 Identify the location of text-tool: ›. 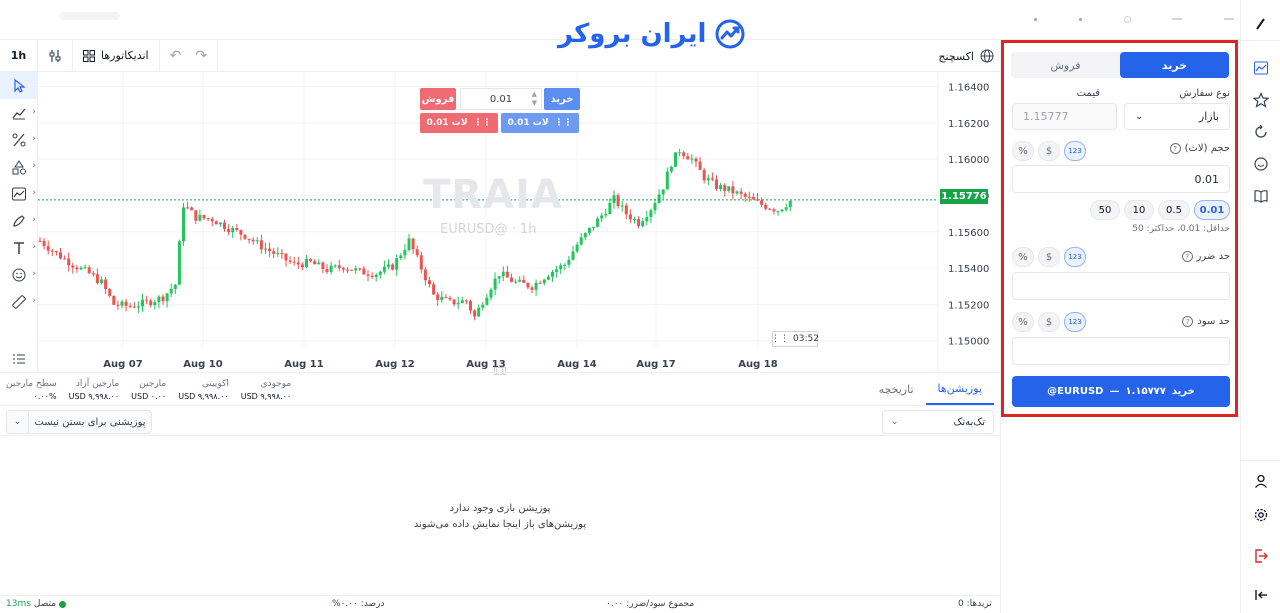
(19, 247).